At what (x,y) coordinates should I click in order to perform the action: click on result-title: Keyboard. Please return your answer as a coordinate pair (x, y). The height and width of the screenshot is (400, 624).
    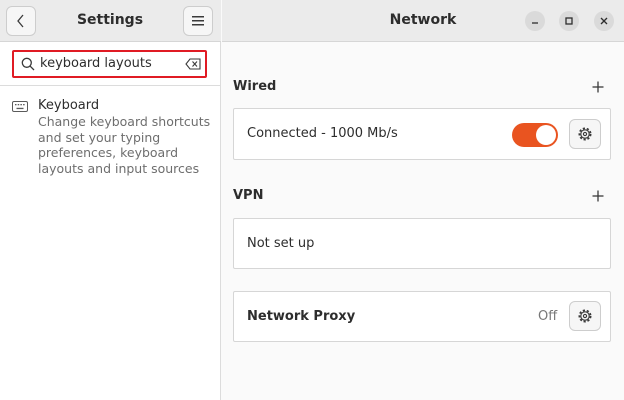
    Looking at the image, I should click on (69, 105).